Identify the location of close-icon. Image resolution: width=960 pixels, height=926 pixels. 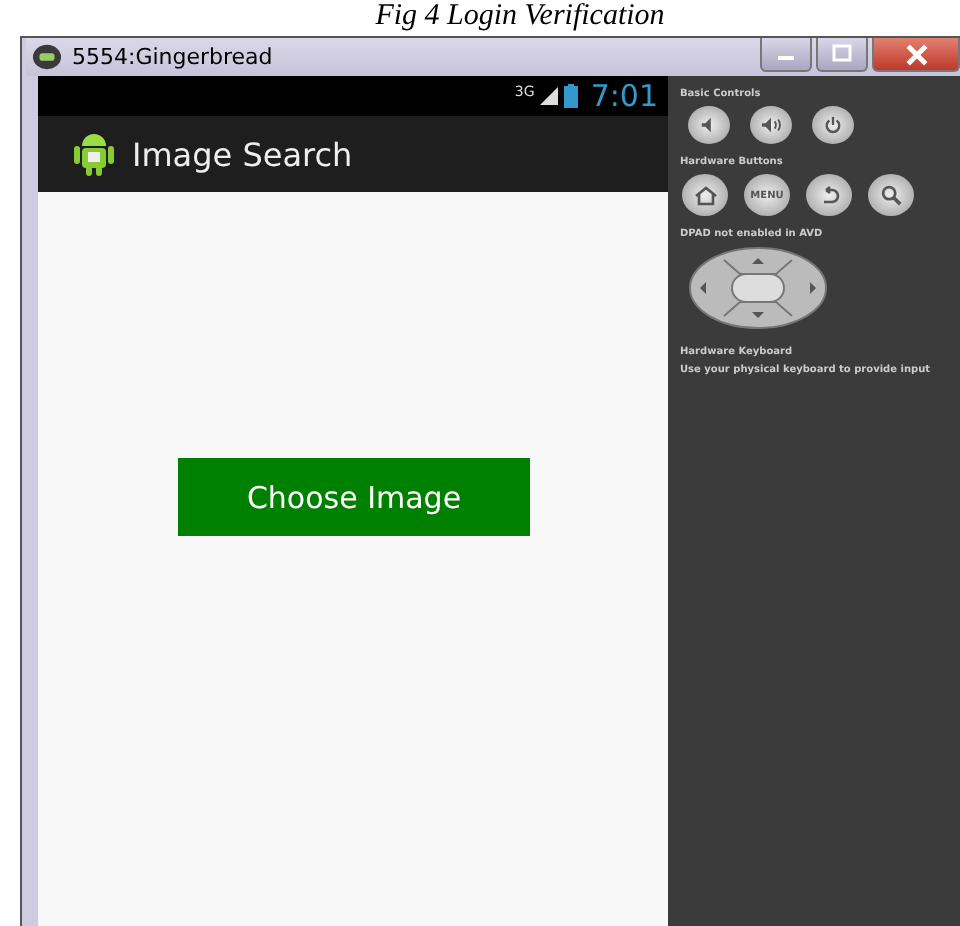
(916, 54).